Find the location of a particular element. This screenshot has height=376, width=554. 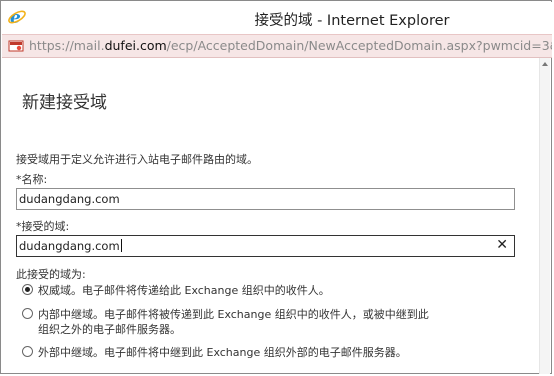

page-title: 新建接受域 is located at coordinates (64, 103).